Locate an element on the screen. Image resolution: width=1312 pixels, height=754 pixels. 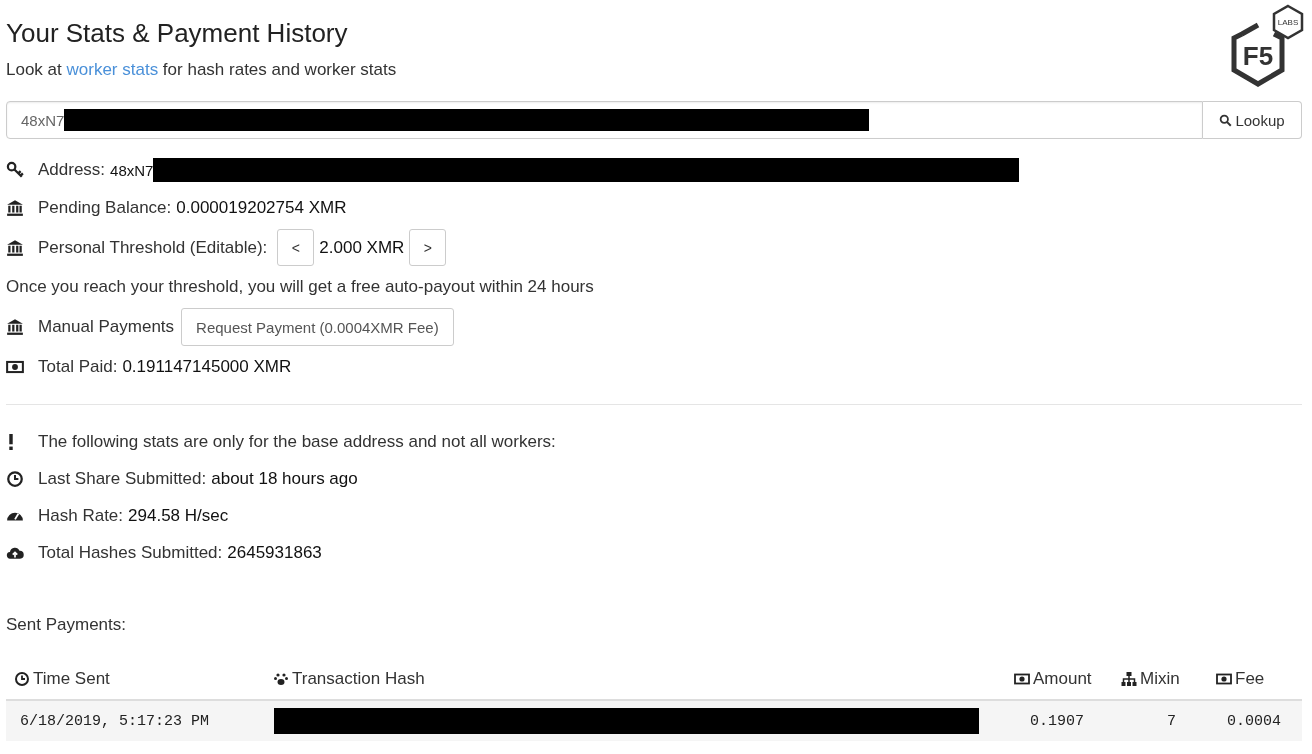
decrease-button: < is located at coordinates (296, 247).